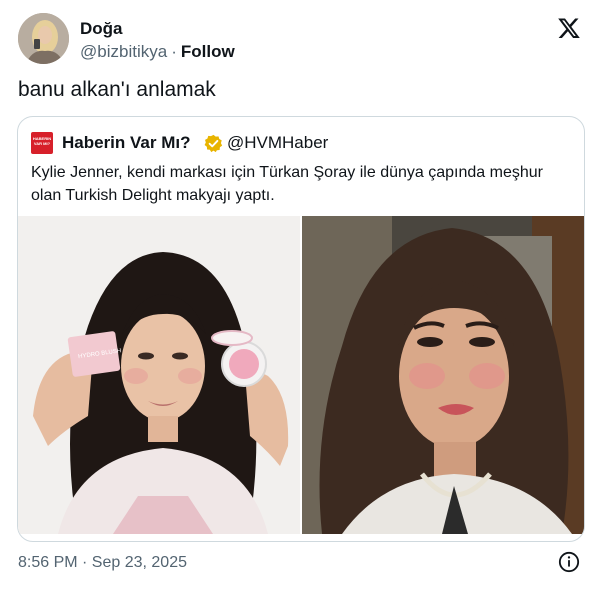 The width and height of the screenshot is (600, 592). What do you see at coordinates (277, 143) in the screenshot?
I see `quoted-author-handle: @HVMHaber` at bounding box center [277, 143].